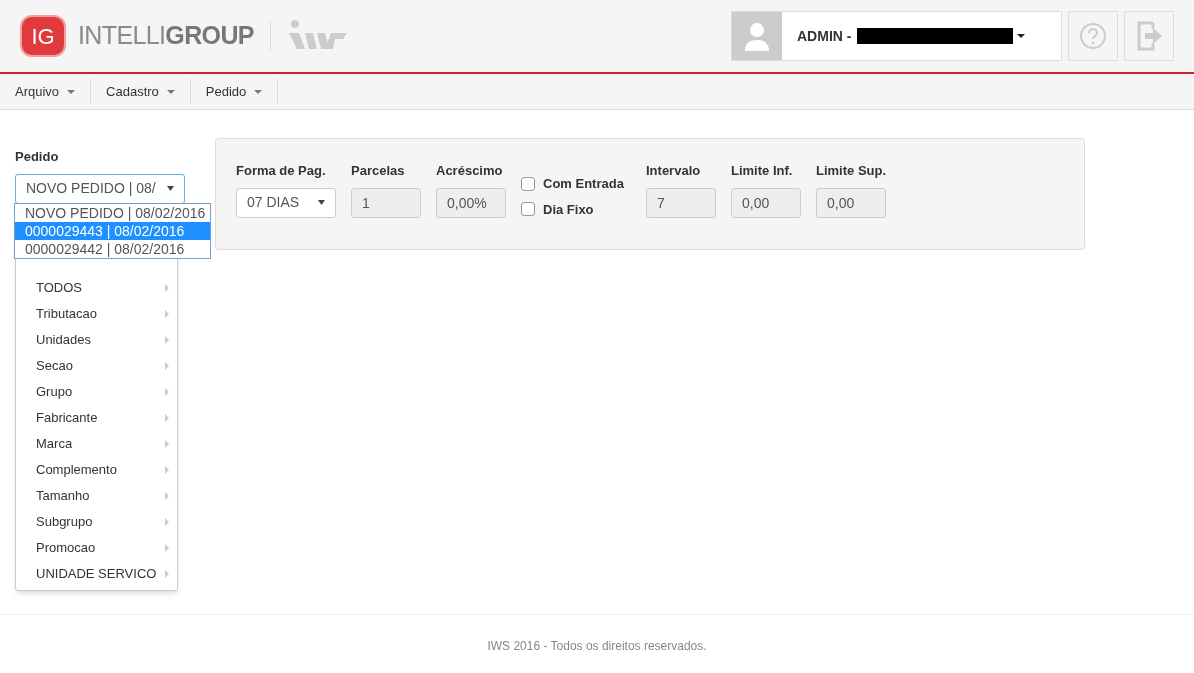 The width and height of the screenshot is (1194, 673). I want to click on context-menu-item: Complemento, so click(96, 470).